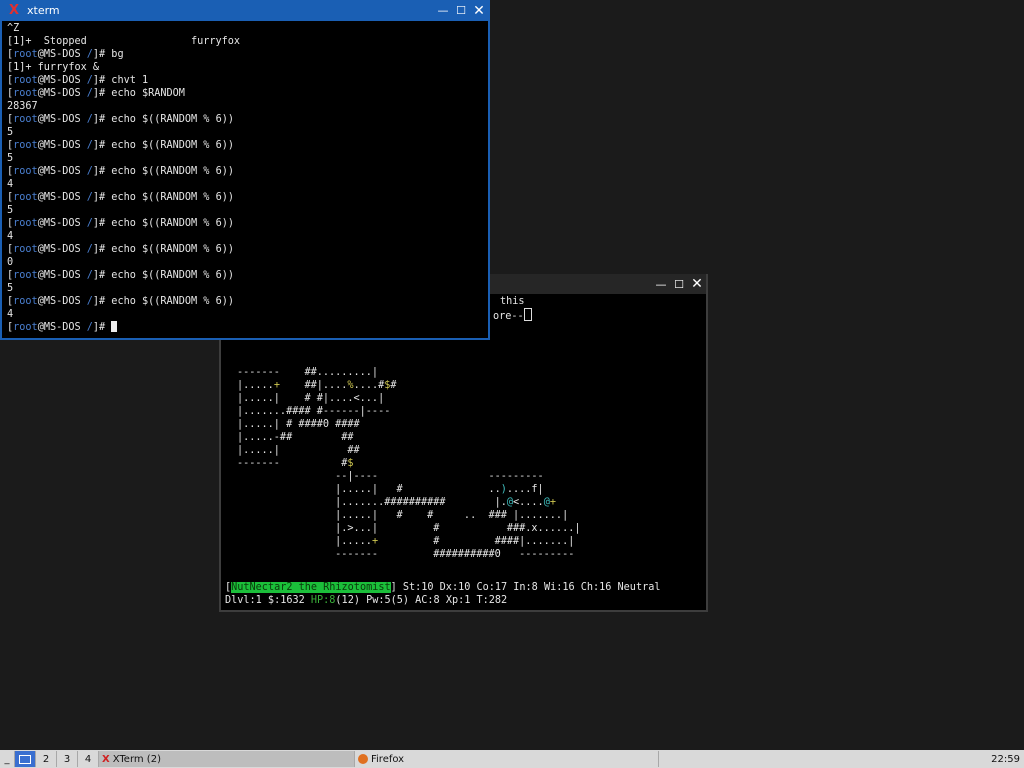 The width and height of the screenshot is (1024, 768). I want to click on map-row: |.....| # ..)....f|, so click(390, 489).